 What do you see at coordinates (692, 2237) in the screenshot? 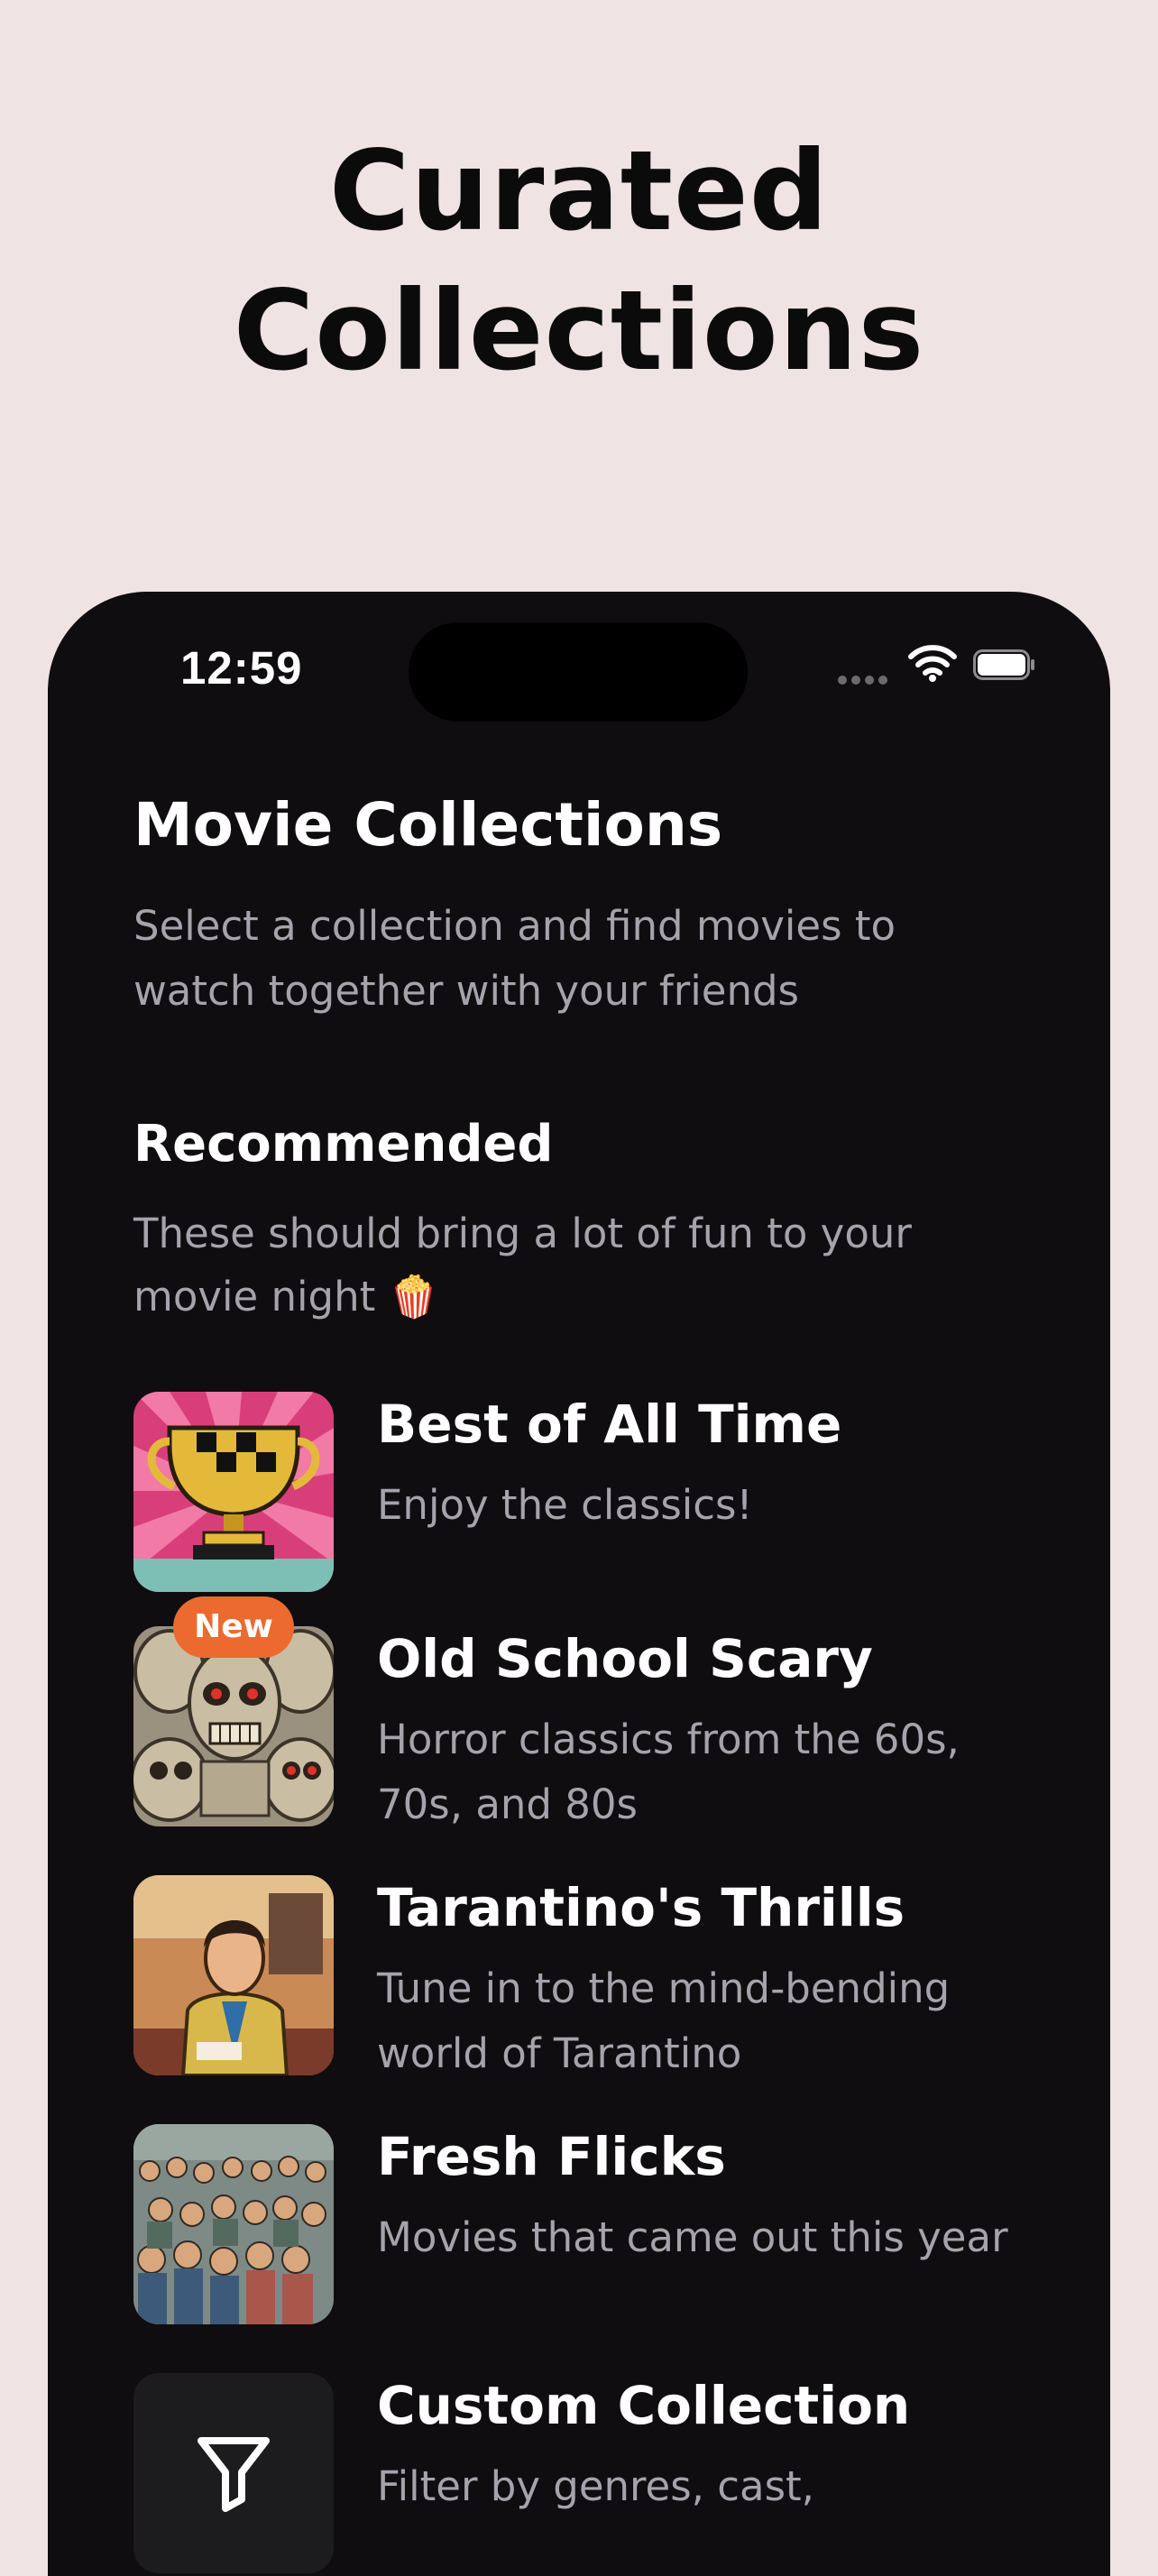
I see `collection-description: Movies that came out this year` at bounding box center [692, 2237].